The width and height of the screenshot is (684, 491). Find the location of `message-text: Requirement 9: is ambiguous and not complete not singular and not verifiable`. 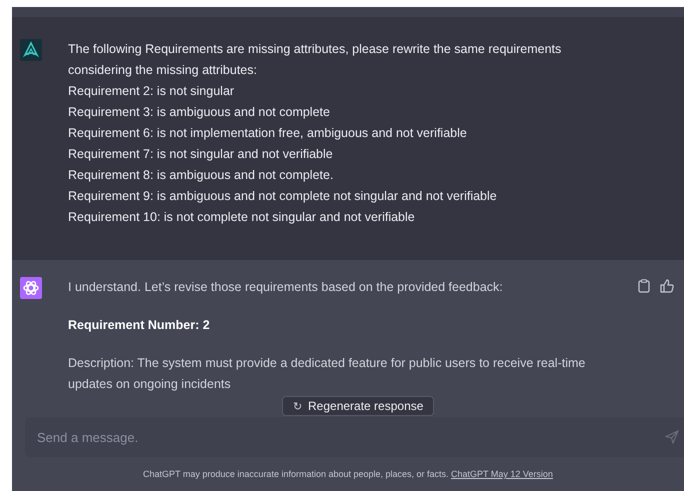

message-text: Requirement 9: is ambiguous and not complete not singular and not verifiable is located at coordinates (283, 196).